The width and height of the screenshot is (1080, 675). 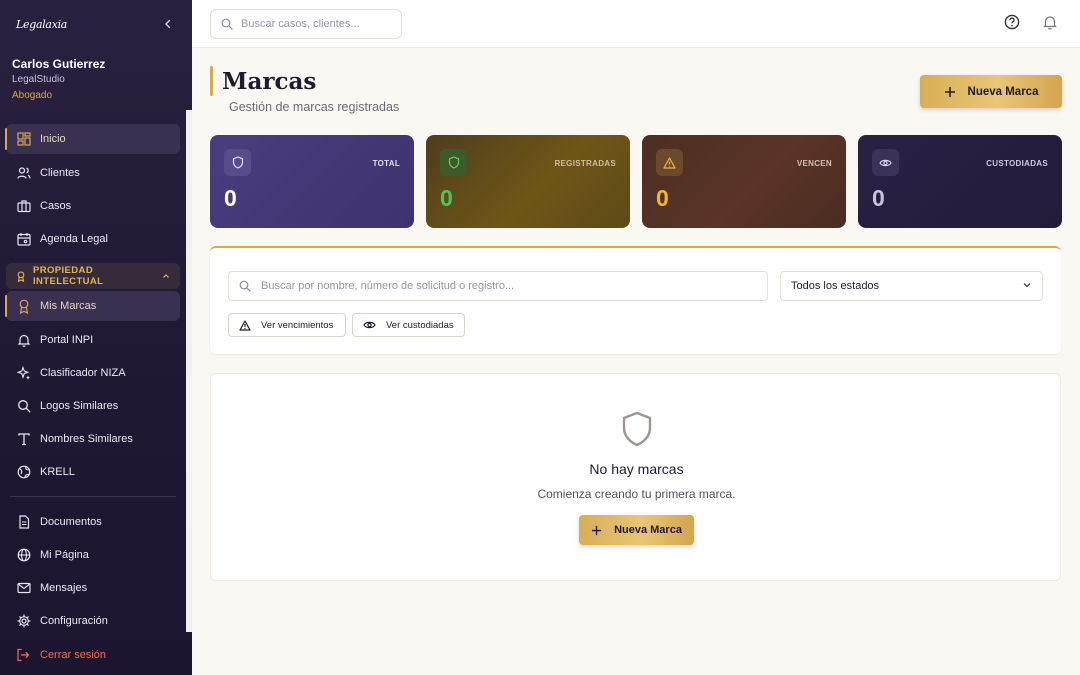 I want to click on stat-card-custodiadas: CUSTODIADAS 0, so click(x=960, y=181).